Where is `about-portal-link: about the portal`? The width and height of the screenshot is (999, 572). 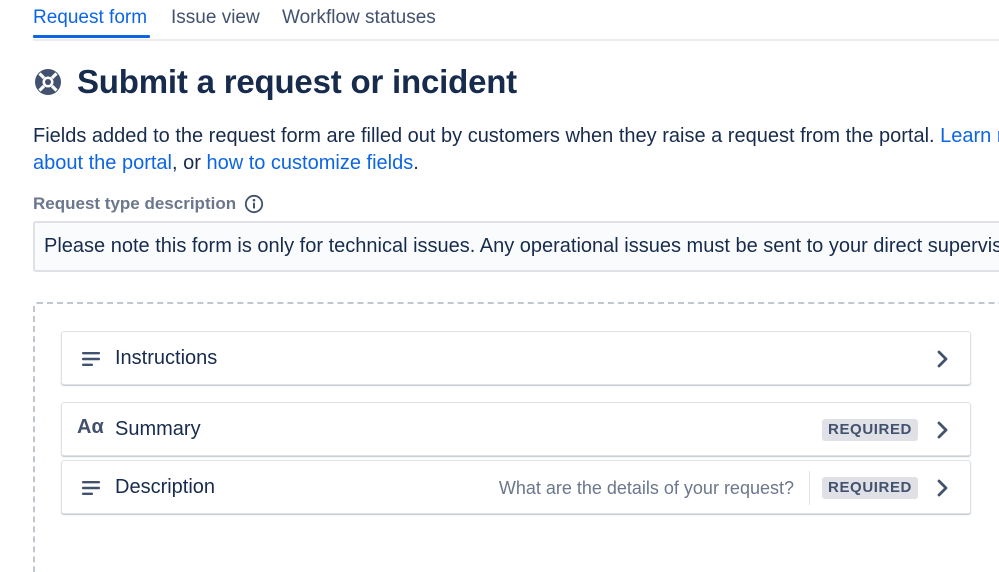
about-portal-link: about the portal is located at coordinates (102, 163).